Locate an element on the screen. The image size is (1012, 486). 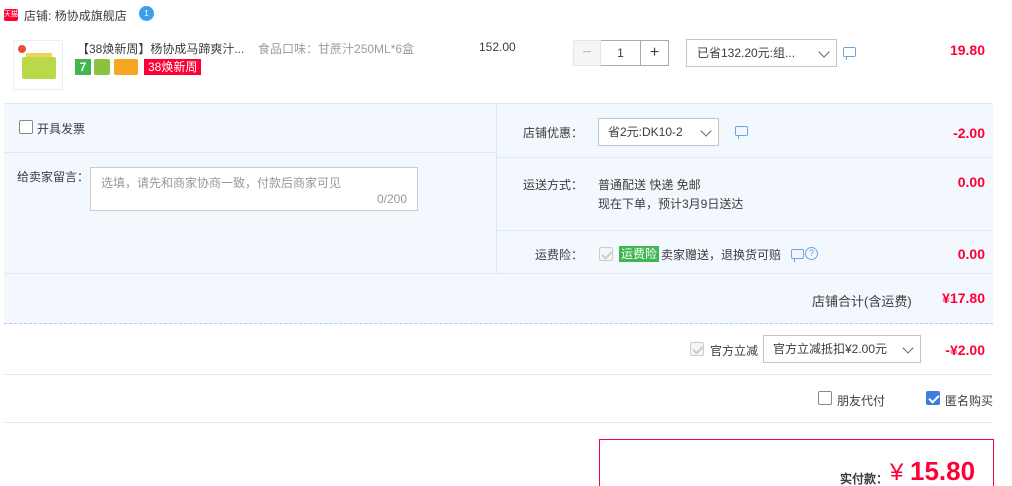
card-payment-icon is located at coordinates (126, 67).